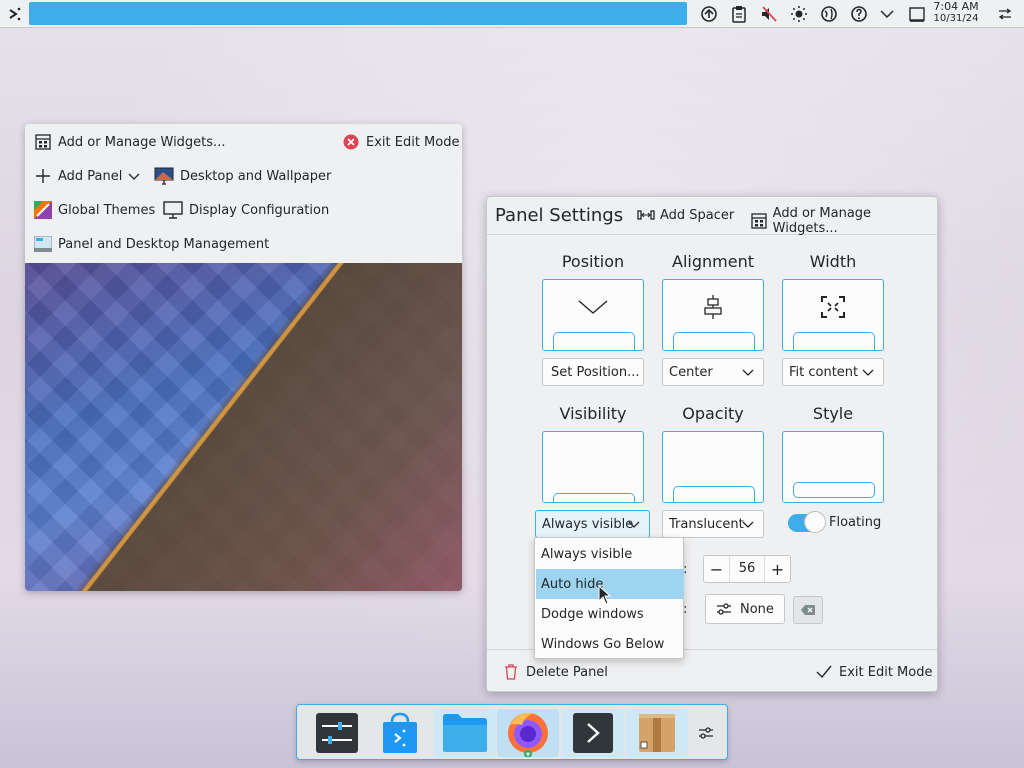 The image size is (1024, 768). I want to click on brightness-icon, so click(799, 14).